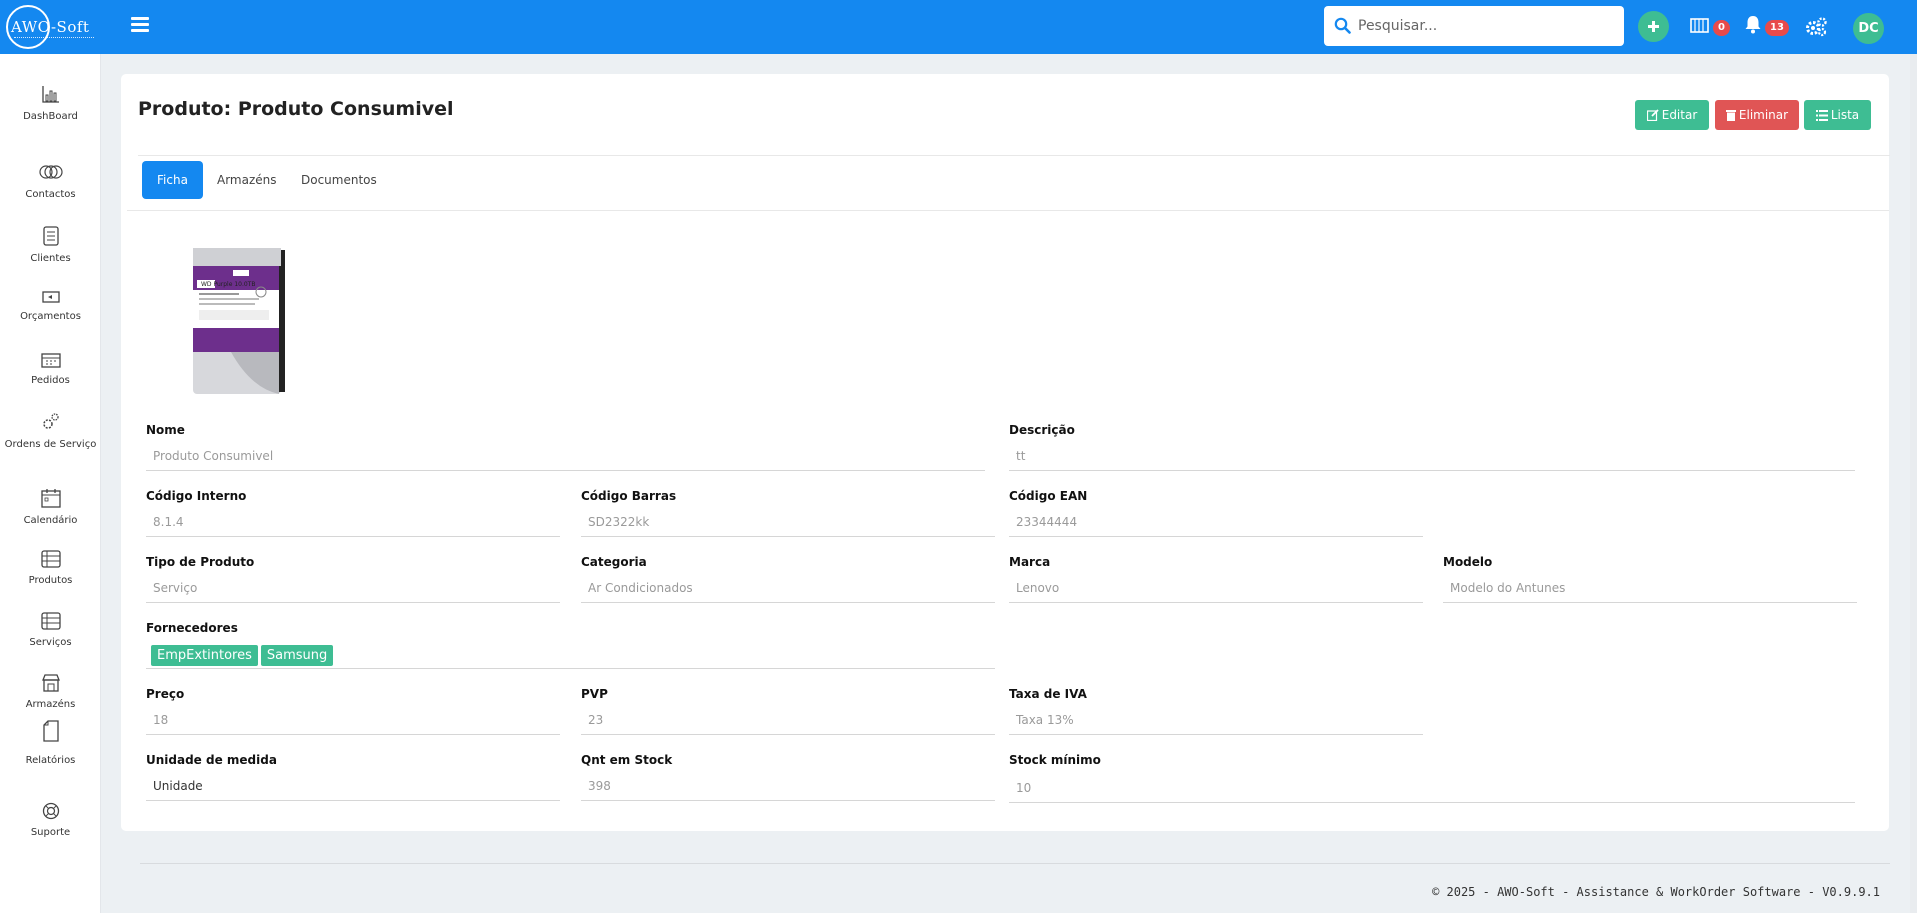  What do you see at coordinates (172, 180) in the screenshot?
I see `tab-ficha: Ficha` at bounding box center [172, 180].